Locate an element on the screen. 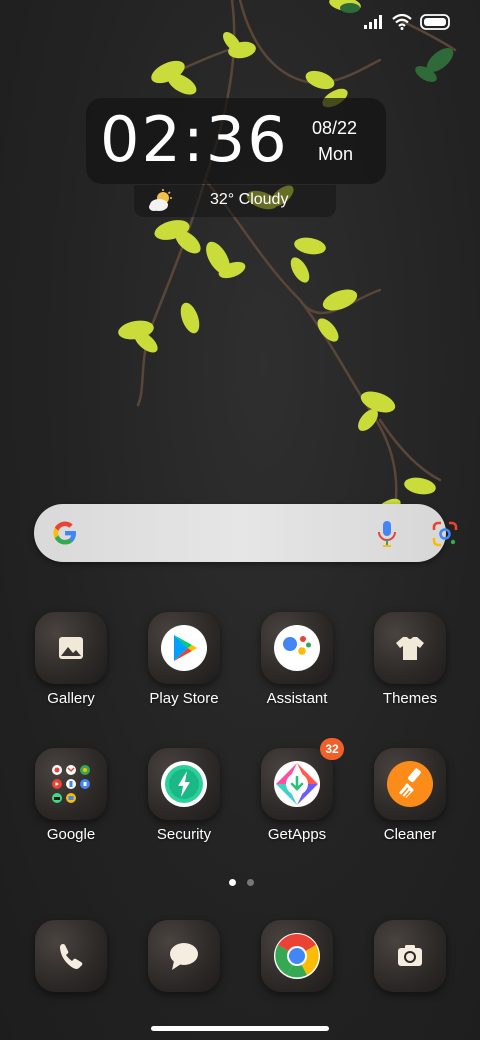  app-cleaner: Cleaner is located at coordinates (410, 803).